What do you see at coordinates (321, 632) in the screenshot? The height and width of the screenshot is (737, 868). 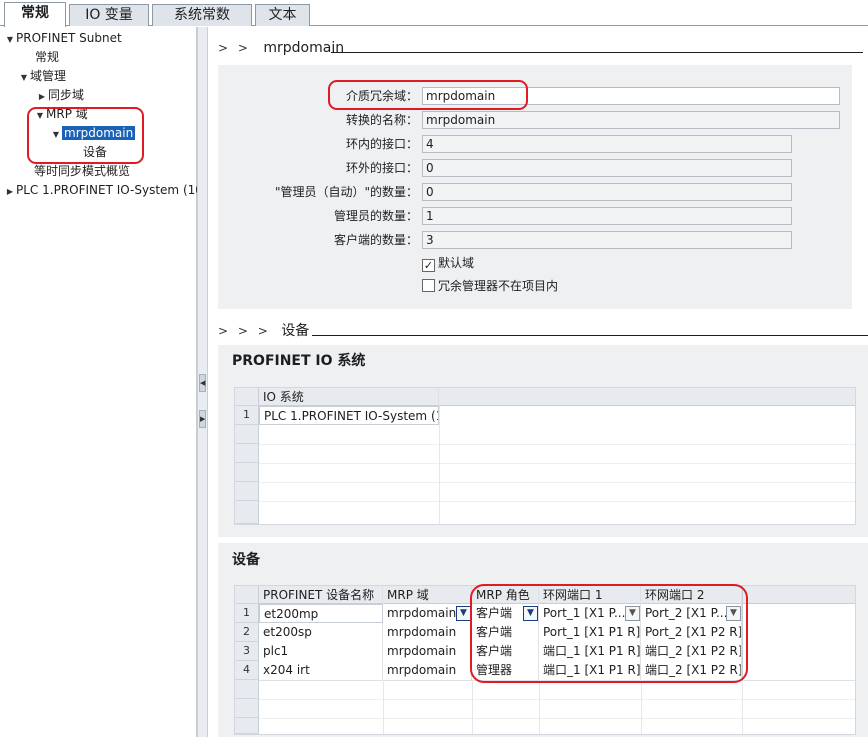 I see `device-name-cell: et200sp` at bounding box center [321, 632].